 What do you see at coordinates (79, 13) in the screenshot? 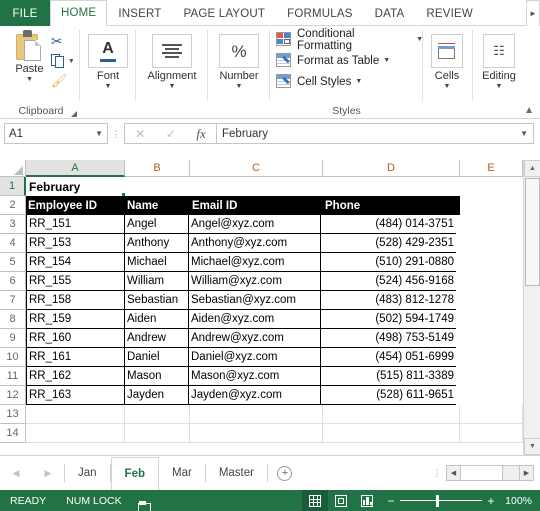
I see `ribbon-tab-home: HOME` at bounding box center [79, 13].